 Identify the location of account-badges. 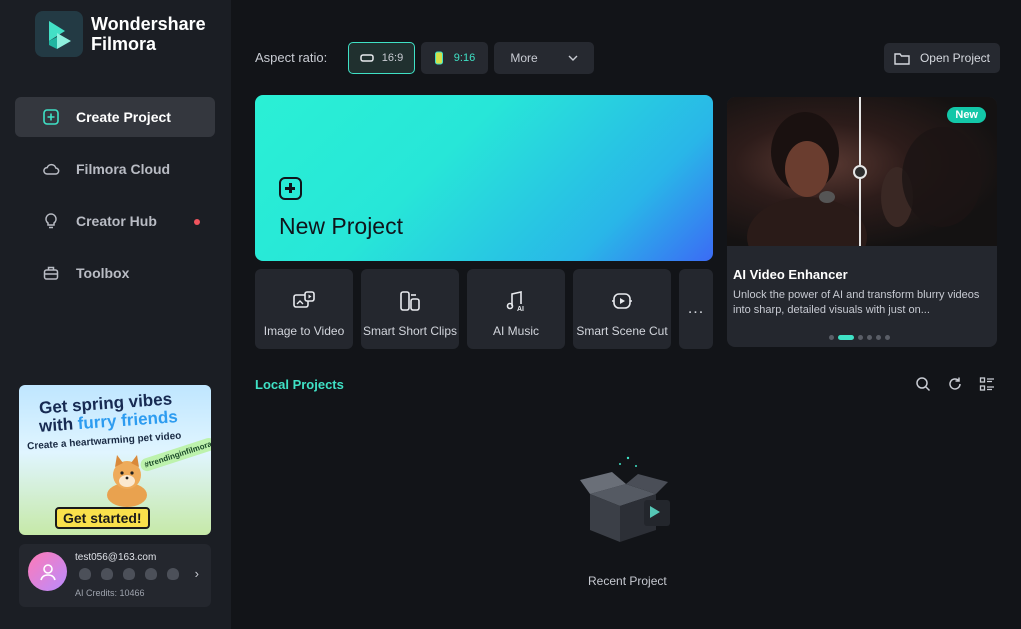
(129, 574).